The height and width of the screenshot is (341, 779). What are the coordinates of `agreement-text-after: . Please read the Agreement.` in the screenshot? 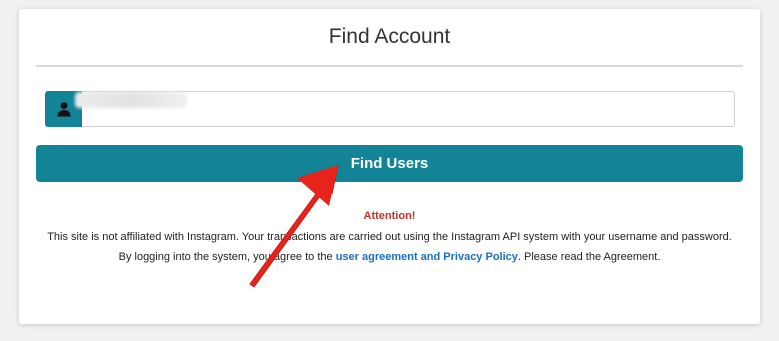 It's located at (589, 257).